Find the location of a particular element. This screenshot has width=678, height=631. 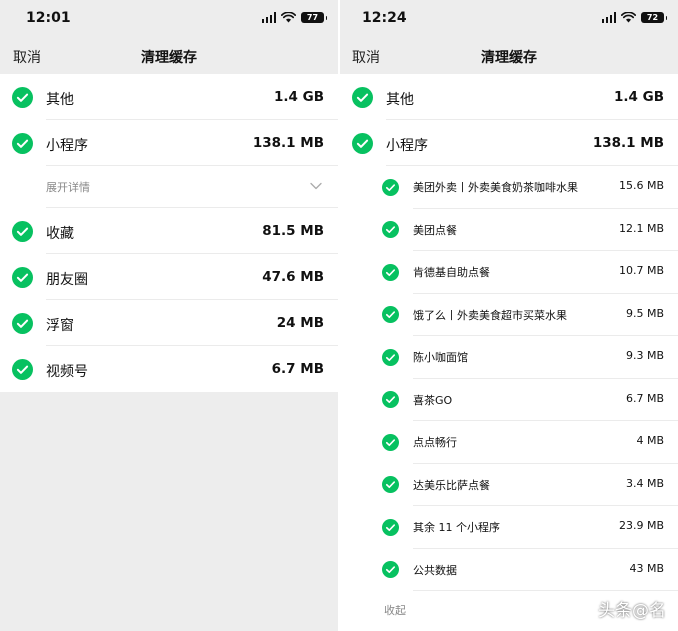

battery-icon: 72 is located at coordinates (654, 17).